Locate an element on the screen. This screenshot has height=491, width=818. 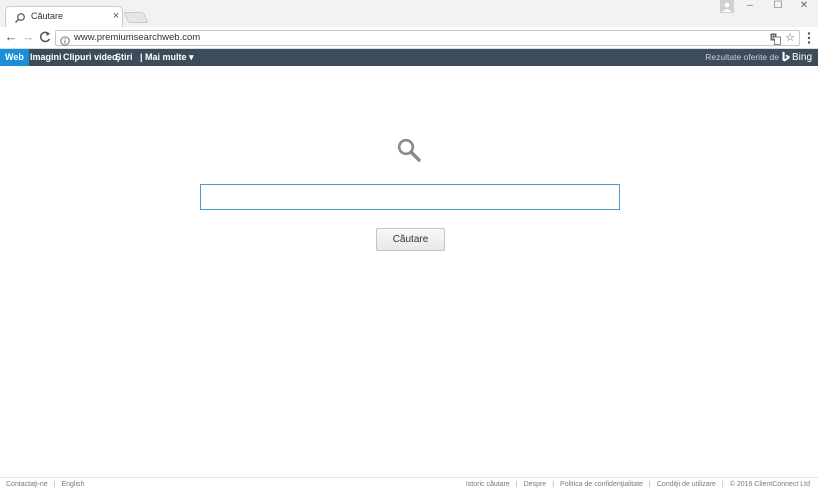
kebab-menu-icon is located at coordinates (809, 38).